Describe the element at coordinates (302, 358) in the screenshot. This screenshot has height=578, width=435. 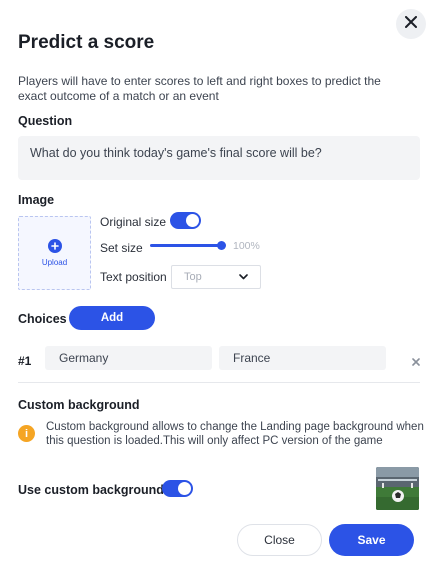
I see `choice-right-input: France` at that location.